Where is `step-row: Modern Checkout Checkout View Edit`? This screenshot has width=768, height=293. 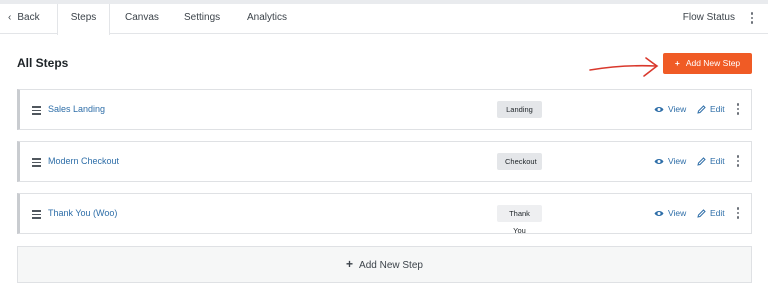 step-row: Modern Checkout Checkout View Edit is located at coordinates (384, 161).